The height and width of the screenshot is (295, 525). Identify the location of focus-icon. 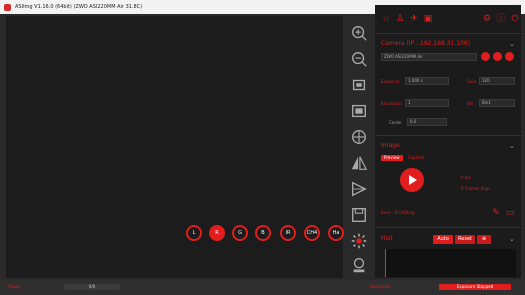
(359, 265).